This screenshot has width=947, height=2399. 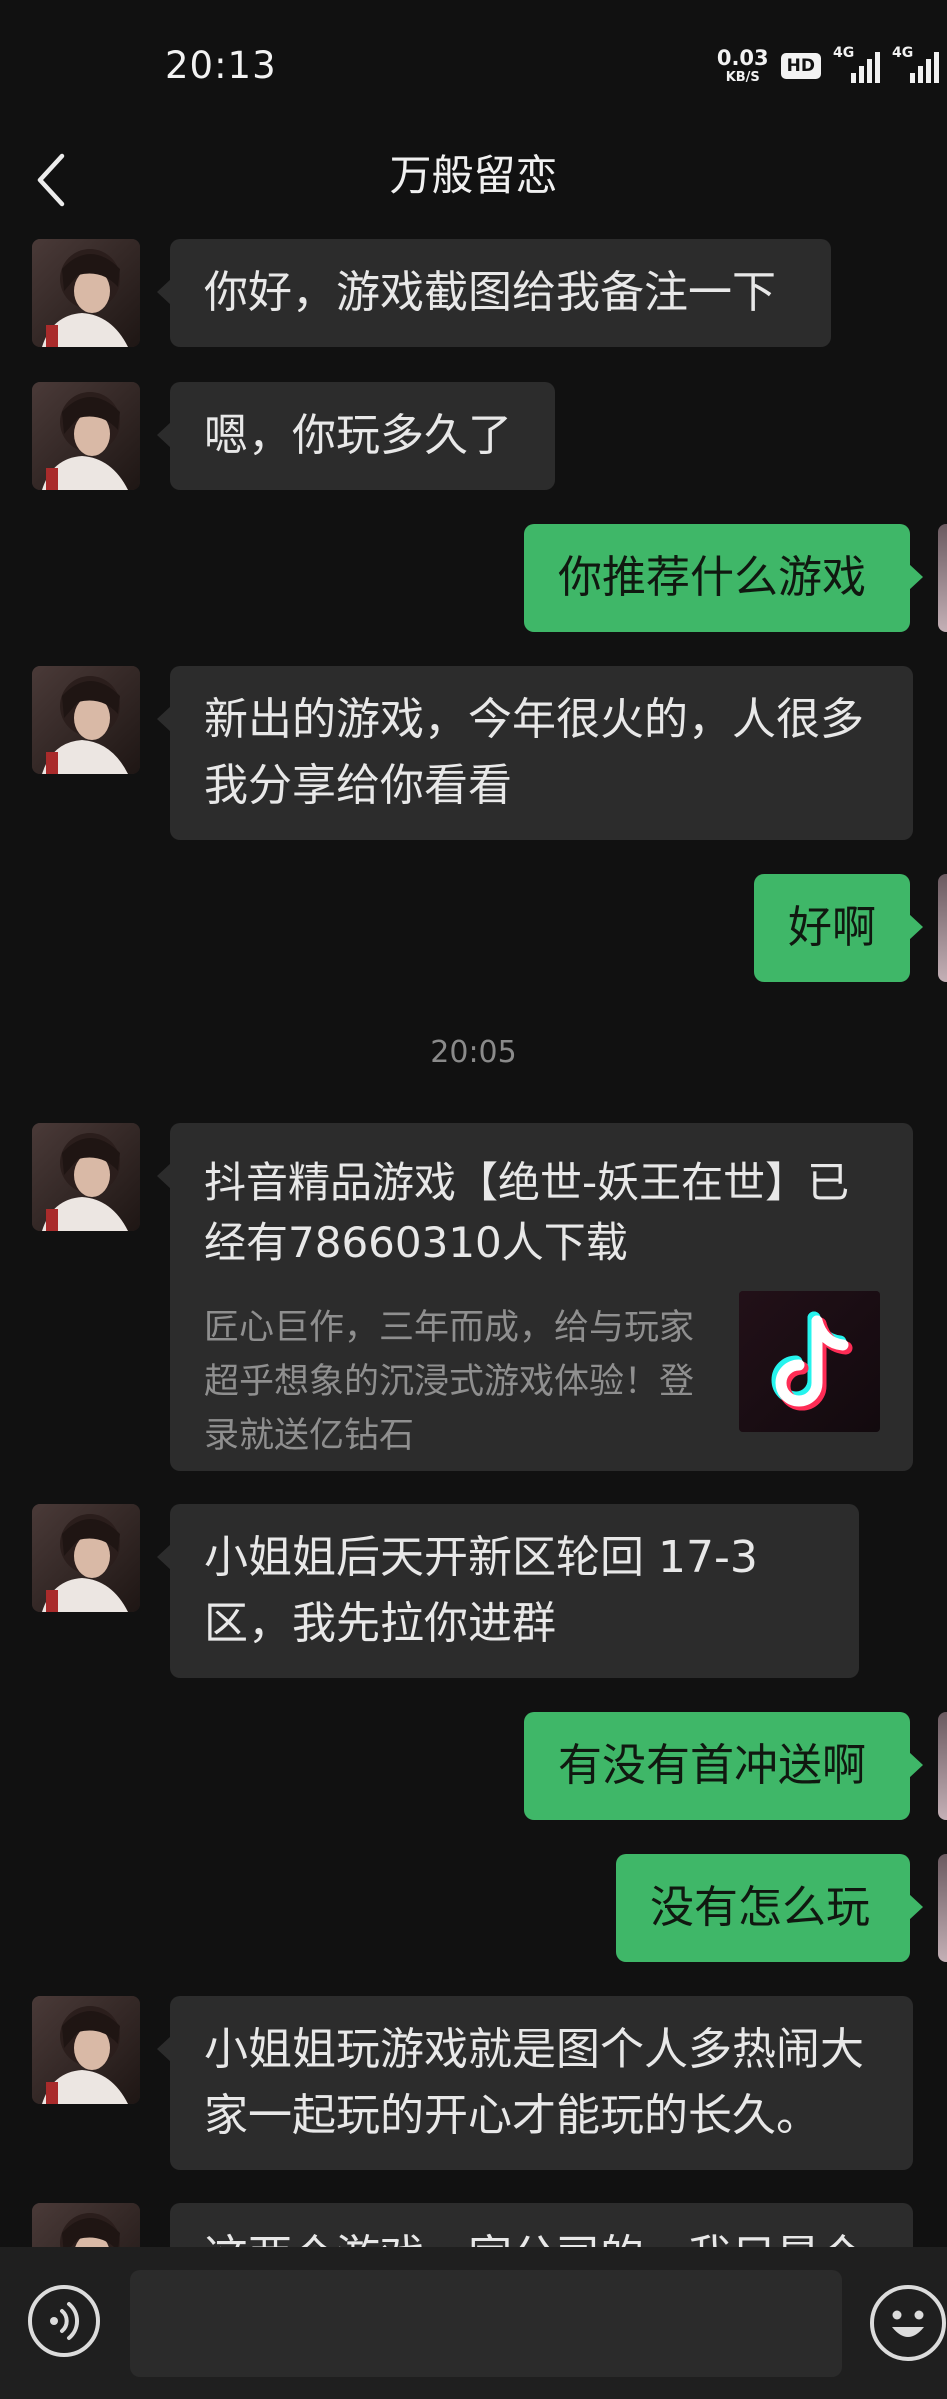 I want to click on message-input, so click(x=486, y=2323).